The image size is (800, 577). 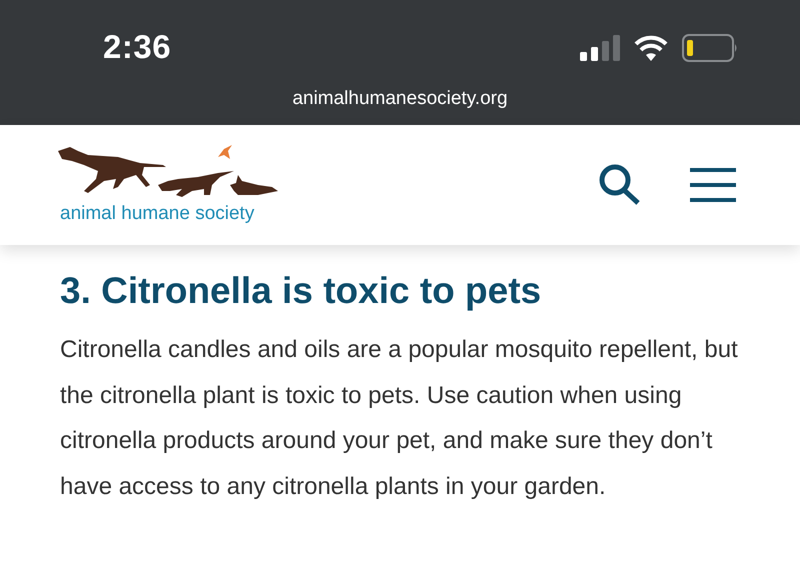 I want to click on wifi-icon, so click(x=651, y=48).